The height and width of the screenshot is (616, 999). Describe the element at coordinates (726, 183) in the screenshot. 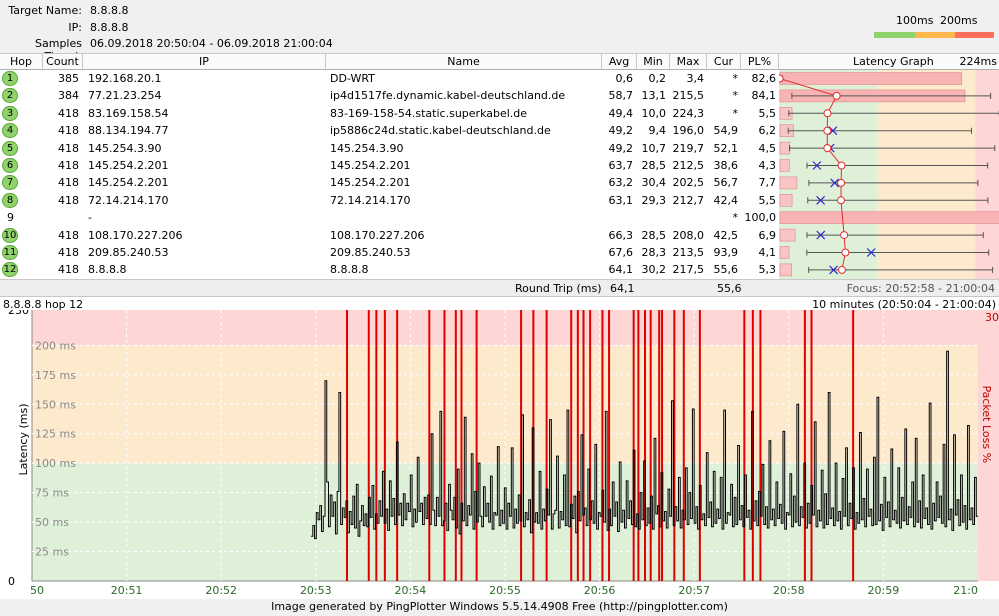

I see `cell-cur: 56,7` at that location.